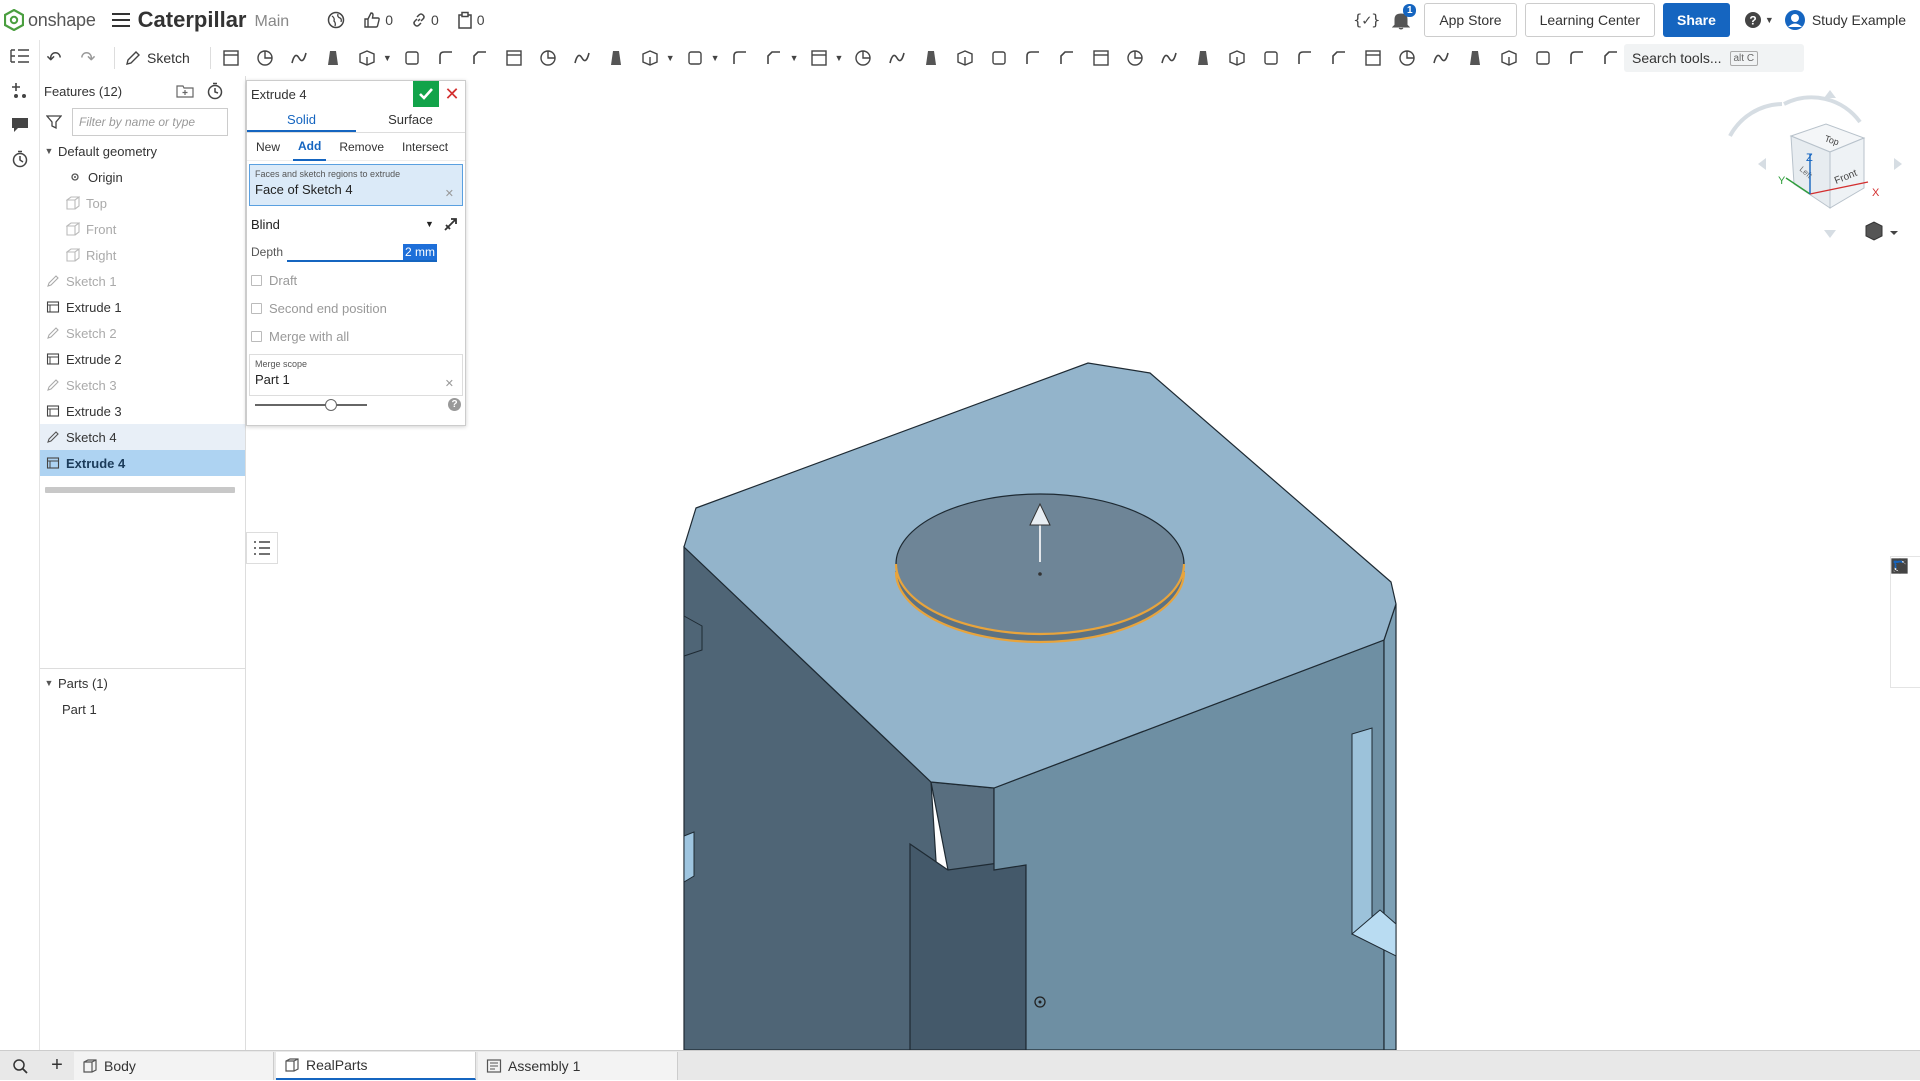 This screenshot has height=1081, width=1920. I want to click on plane-item-top: Top, so click(142, 203).